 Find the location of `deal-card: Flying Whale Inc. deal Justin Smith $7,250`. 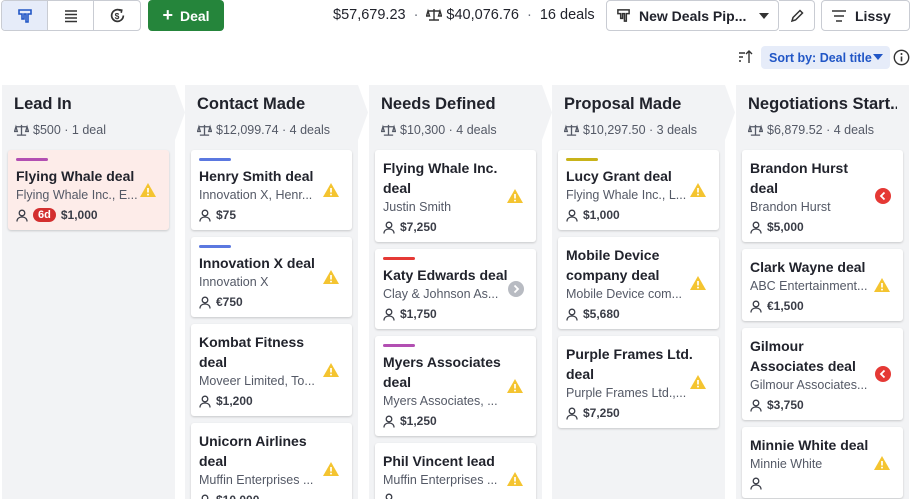

deal-card: Flying Whale Inc. deal Justin Smith $7,250 is located at coordinates (455, 196).